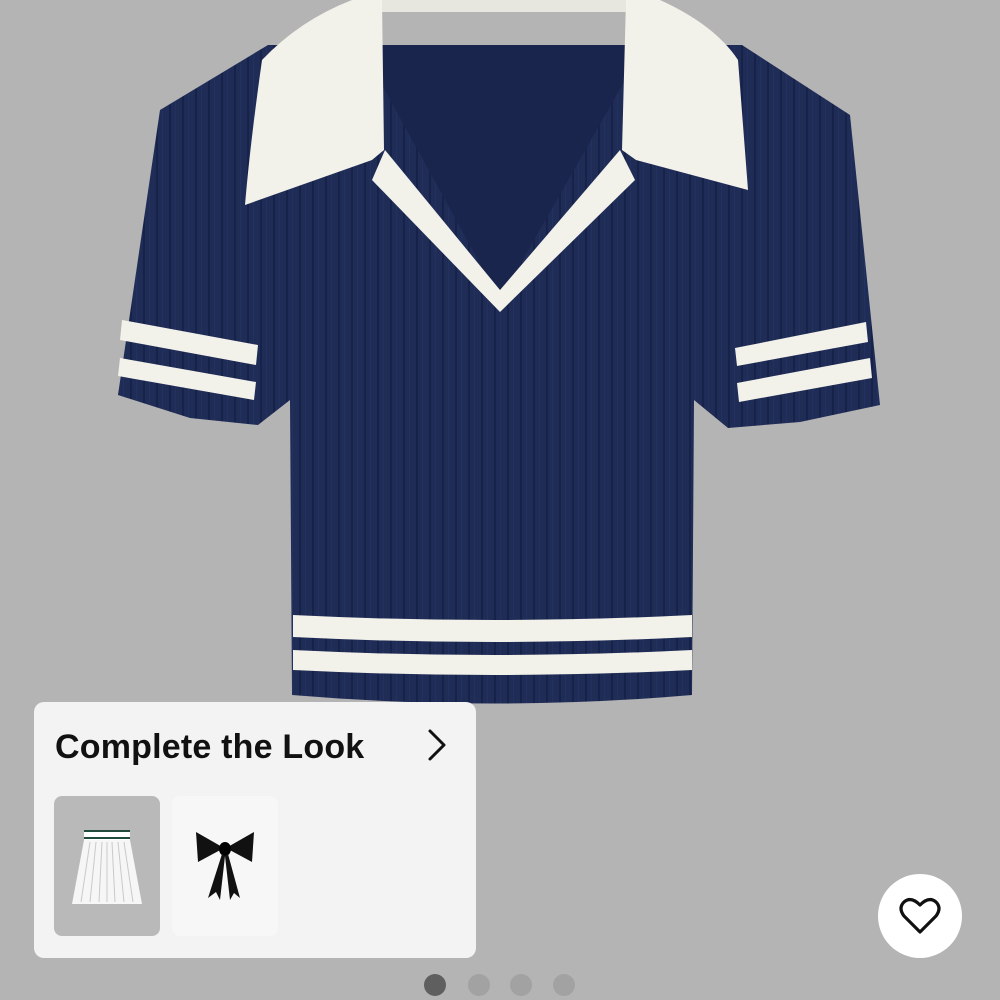  Describe the element at coordinates (437, 745) in the screenshot. I see `chevron-right-icon` at that location.